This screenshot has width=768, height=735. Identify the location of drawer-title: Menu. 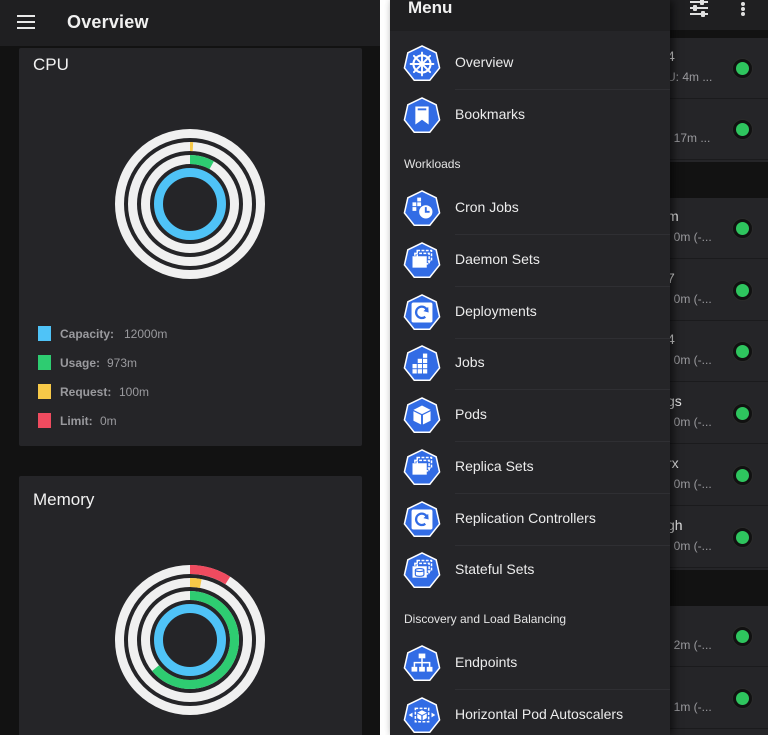
(430, 8).